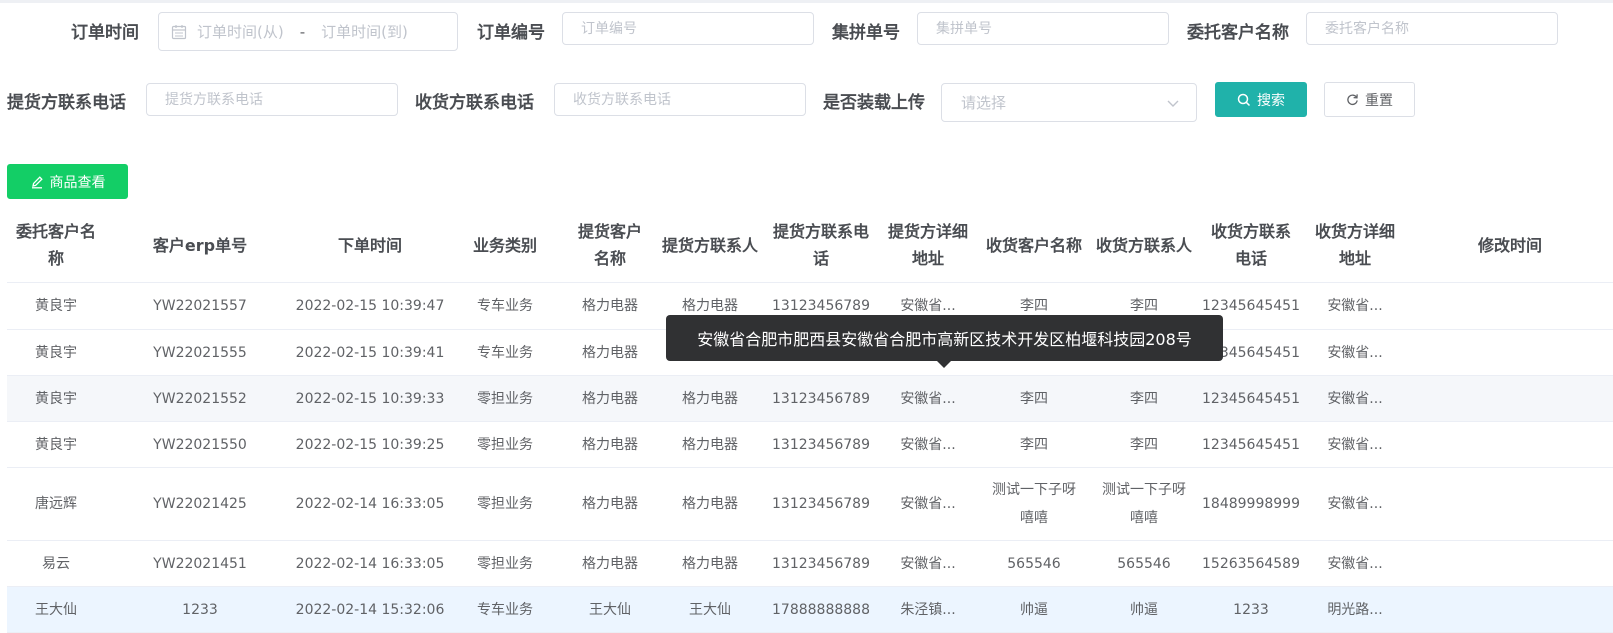 The width and height of the screenshot is (1613, 633). What do you see at coordinates (1251, 563) in the screenshot?
I see `table-cell: 15263564589` at bounding box center [1251, 563].